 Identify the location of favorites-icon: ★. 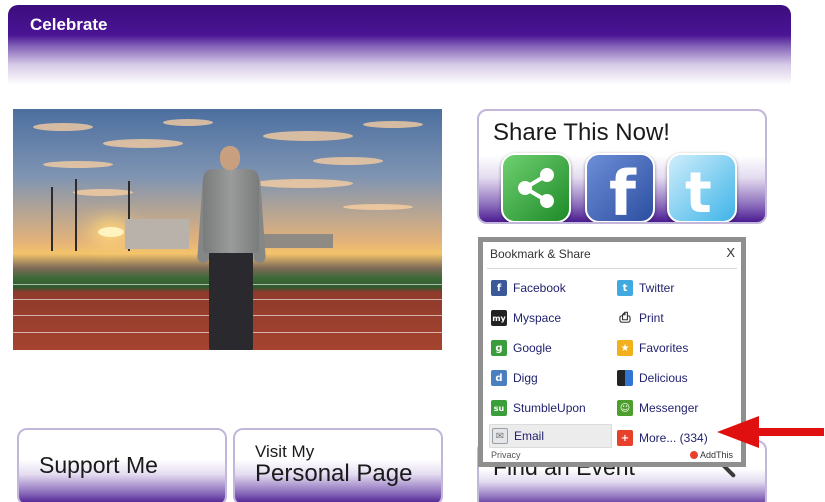
(625, 348).